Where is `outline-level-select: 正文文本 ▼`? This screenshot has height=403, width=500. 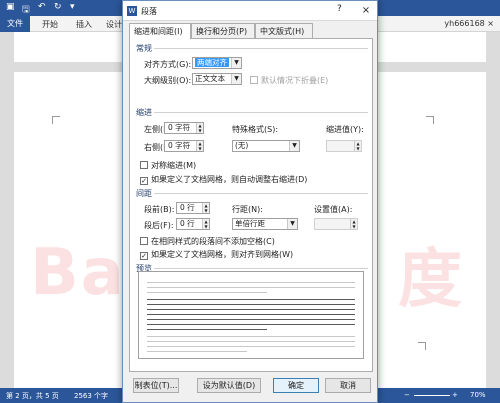 outline-level-select: 正文文本 ▼ is located at coordinates (217, 79).